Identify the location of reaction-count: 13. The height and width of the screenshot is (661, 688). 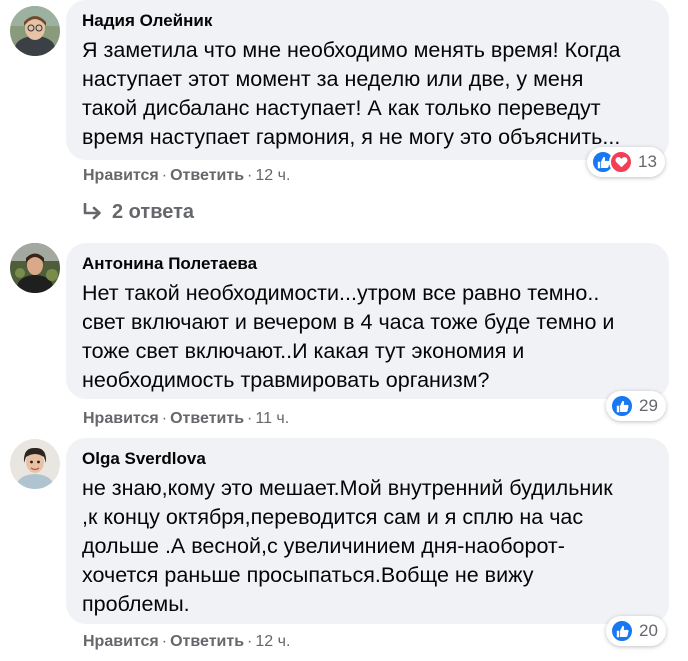
(647, 161).